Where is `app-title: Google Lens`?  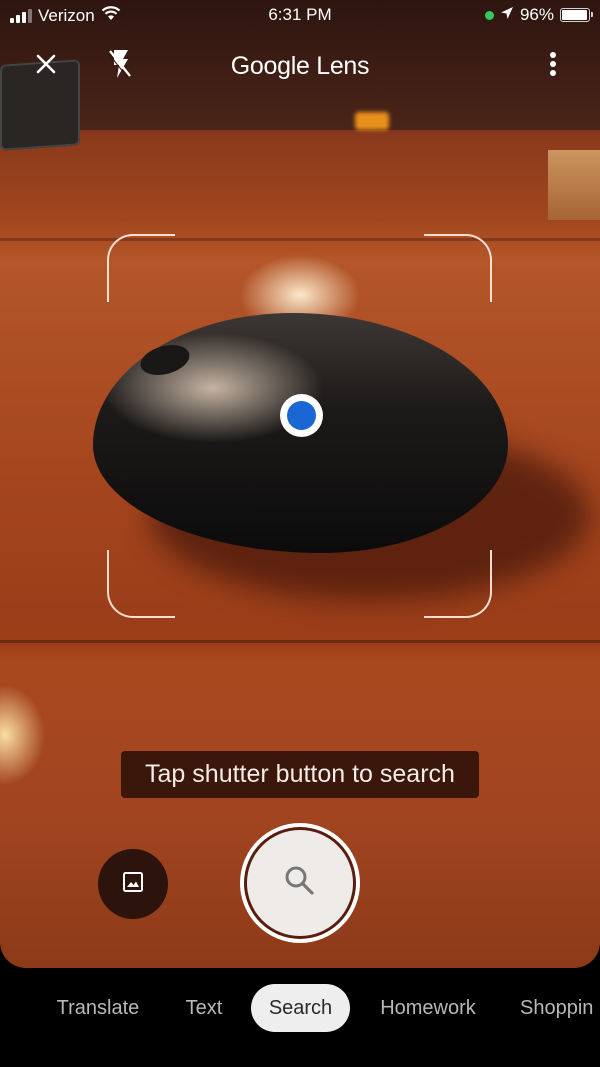
app-title: Google Lens is located at coordinates (300, 66).